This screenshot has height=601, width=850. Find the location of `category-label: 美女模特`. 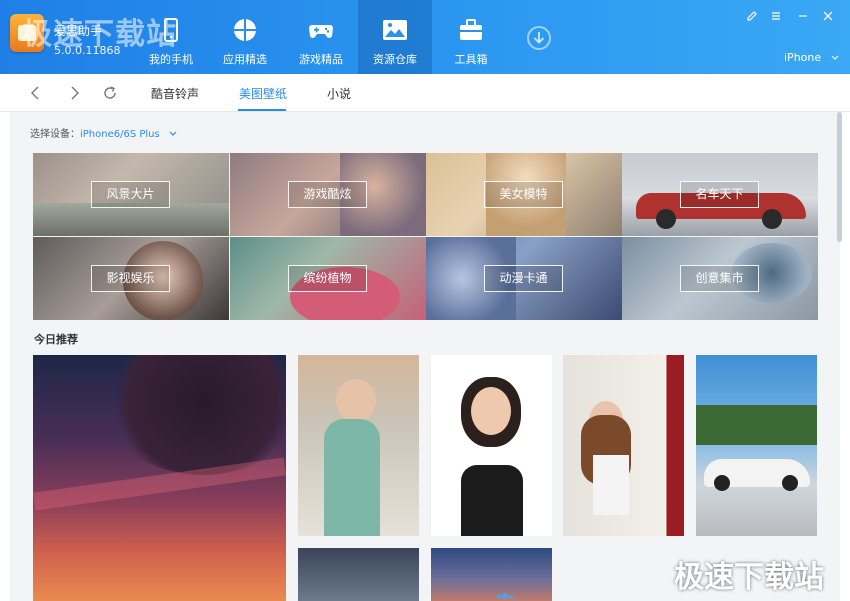

category-label: 美女模特 is located at coordinates (523, 194).